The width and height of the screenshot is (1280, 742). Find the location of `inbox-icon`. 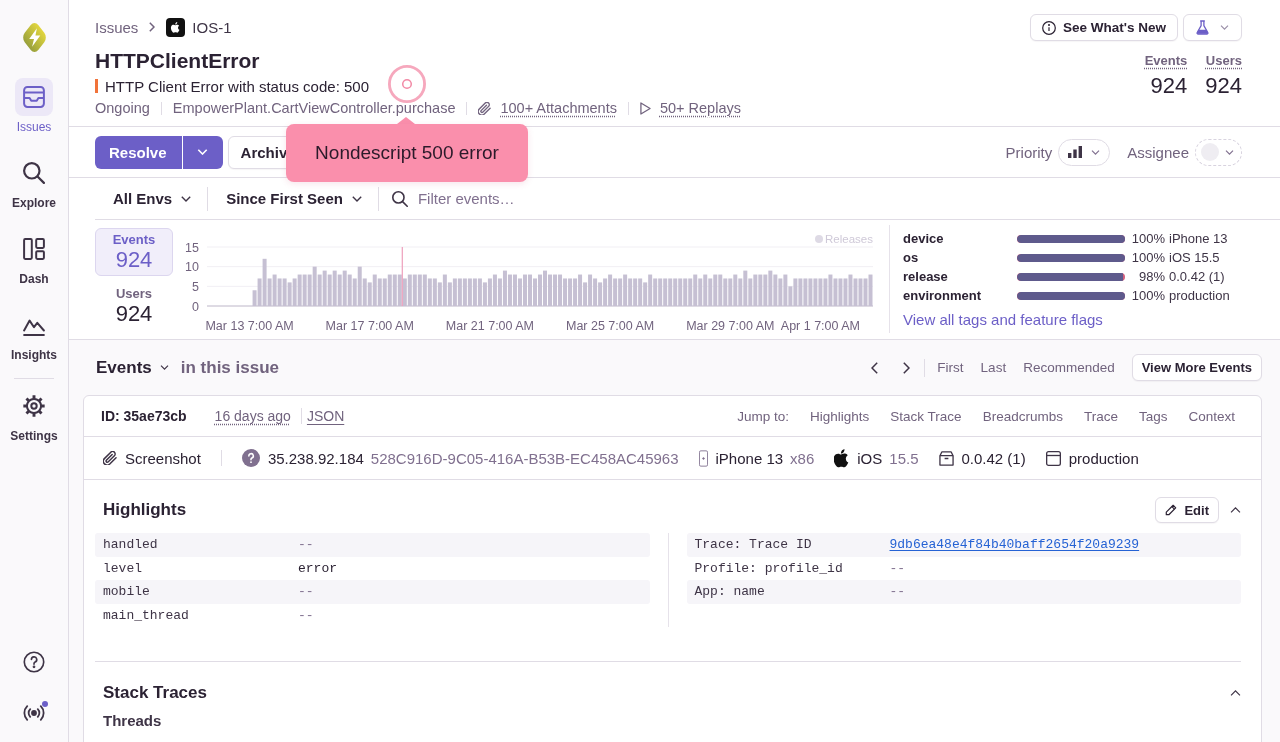

inbox-icon is located at coordinates (34, 97).